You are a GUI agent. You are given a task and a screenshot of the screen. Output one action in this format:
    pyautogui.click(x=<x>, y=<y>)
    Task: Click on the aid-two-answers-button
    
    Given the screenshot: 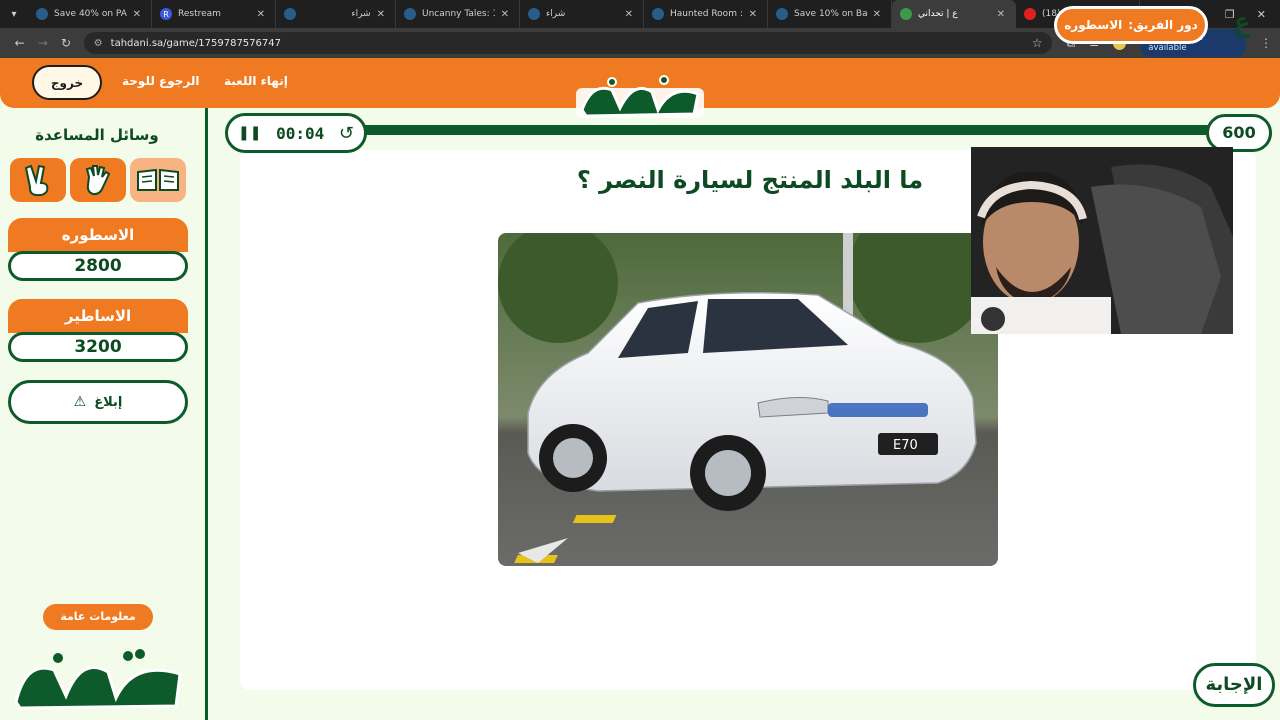 What is the action you would take?
    pyautogui.click(x=38, y=180)
    